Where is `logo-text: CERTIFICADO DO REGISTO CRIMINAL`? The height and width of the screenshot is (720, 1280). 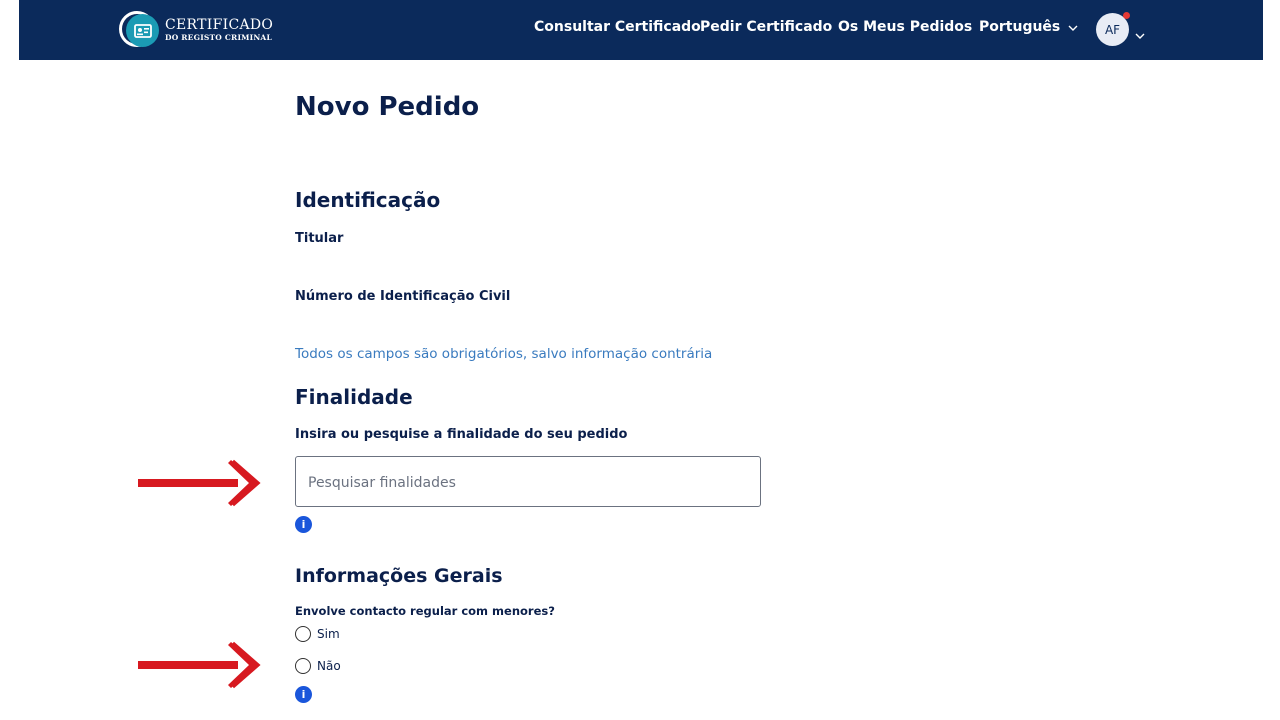
logo-text: CERTIFICADO DO REGISTO CRIMINAL is located at coordinates (219, 30).